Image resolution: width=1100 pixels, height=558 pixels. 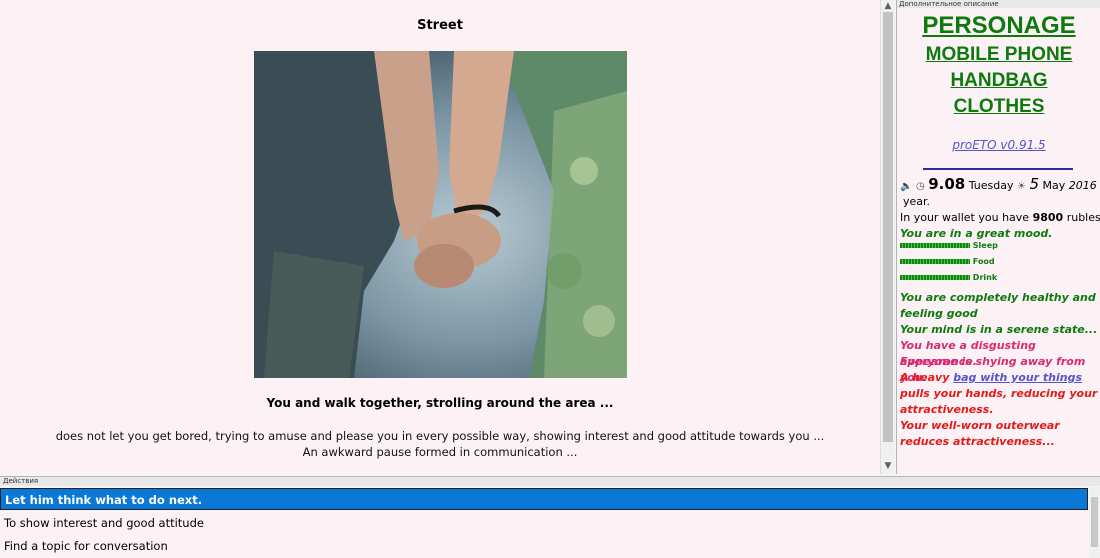 What do you see at coordinates (917, 201) in the screenshot?
I see `year-word: year.` at bounding box center [917, 201].